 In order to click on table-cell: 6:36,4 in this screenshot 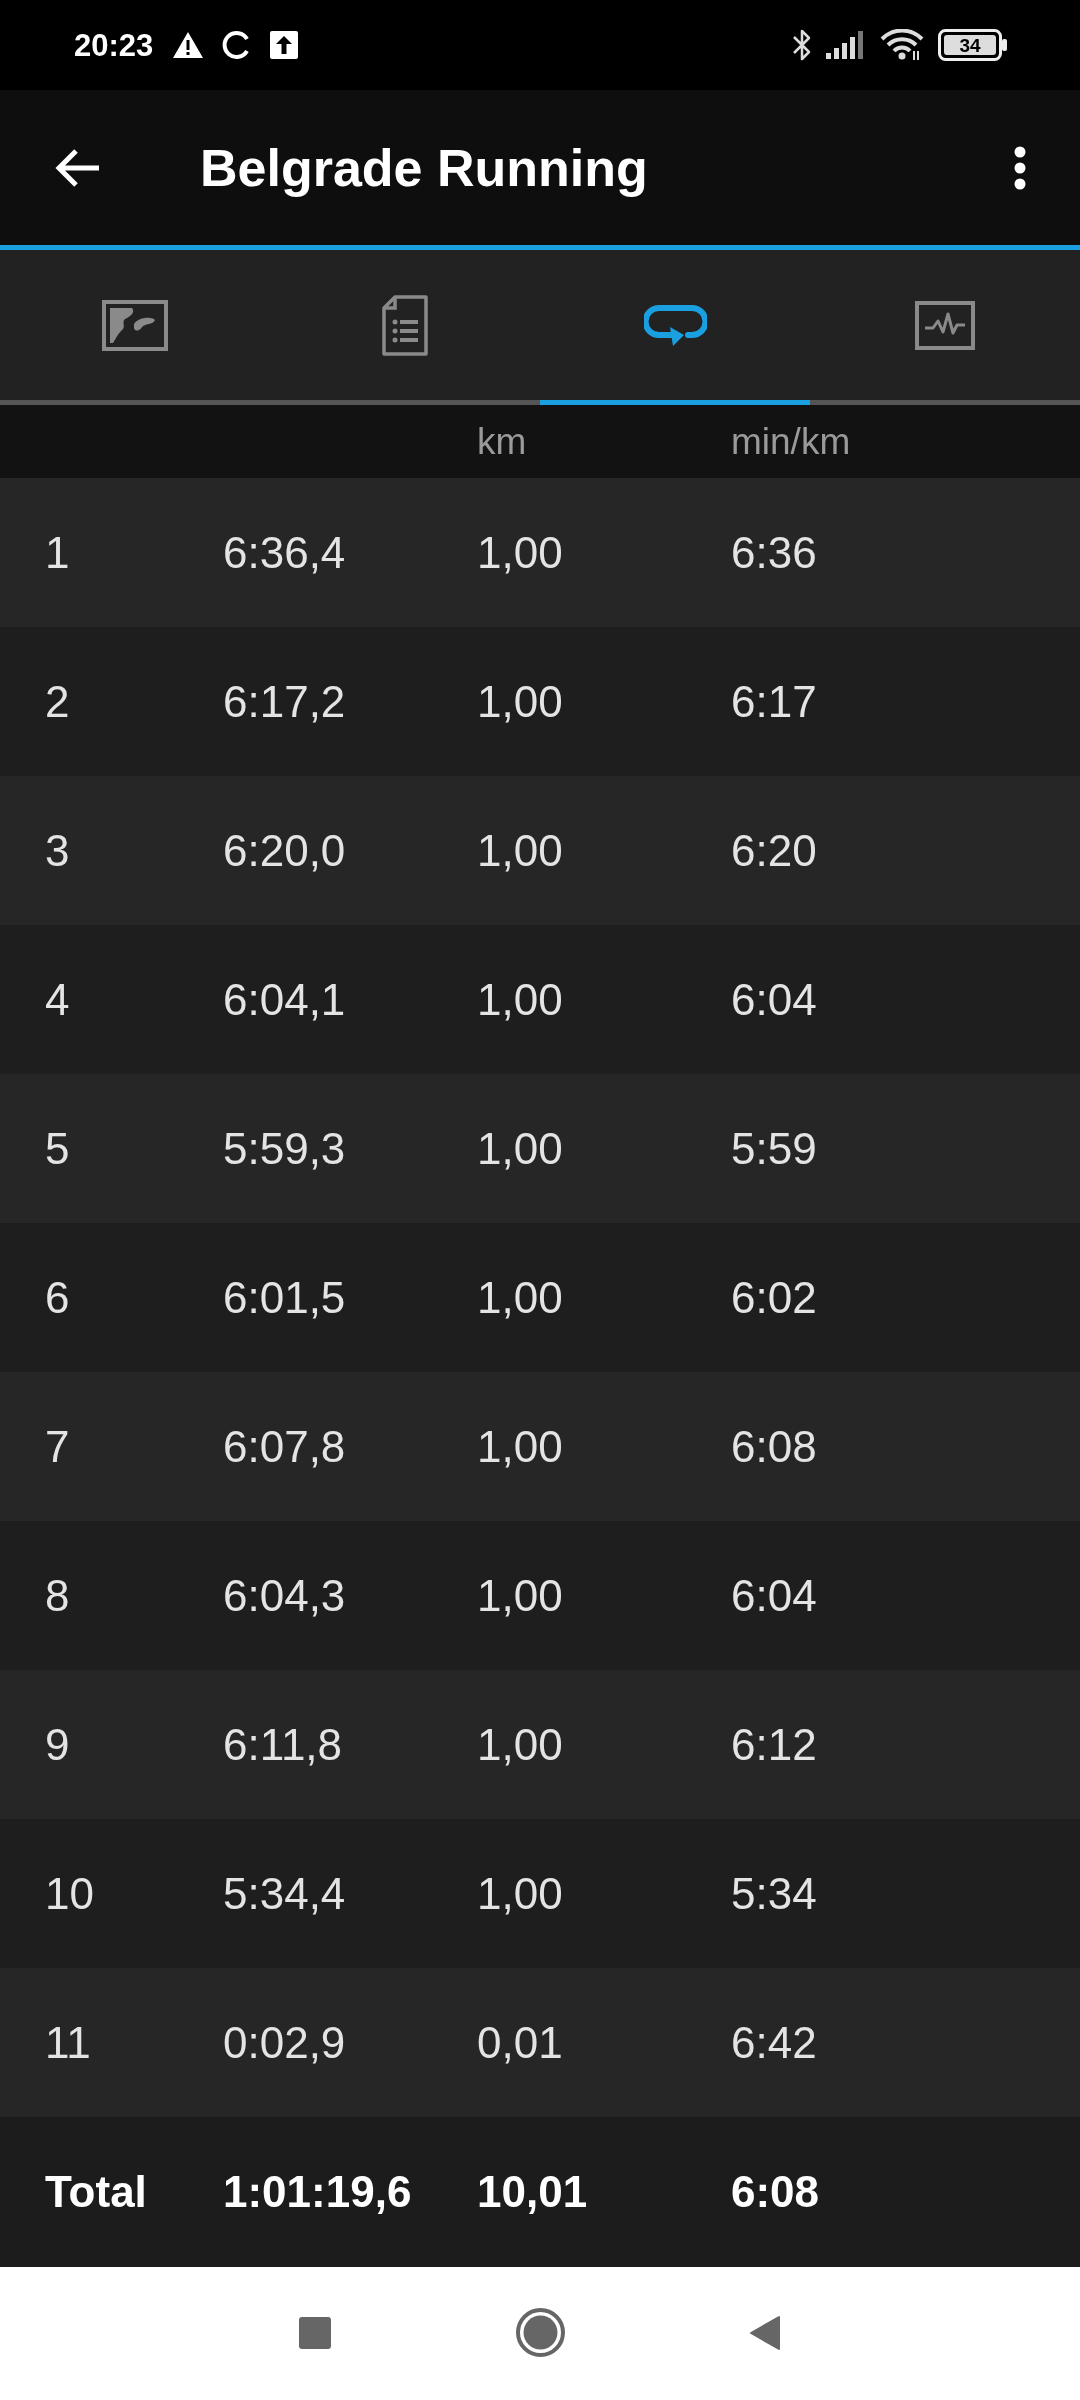, I will do `click(284, 552)`.